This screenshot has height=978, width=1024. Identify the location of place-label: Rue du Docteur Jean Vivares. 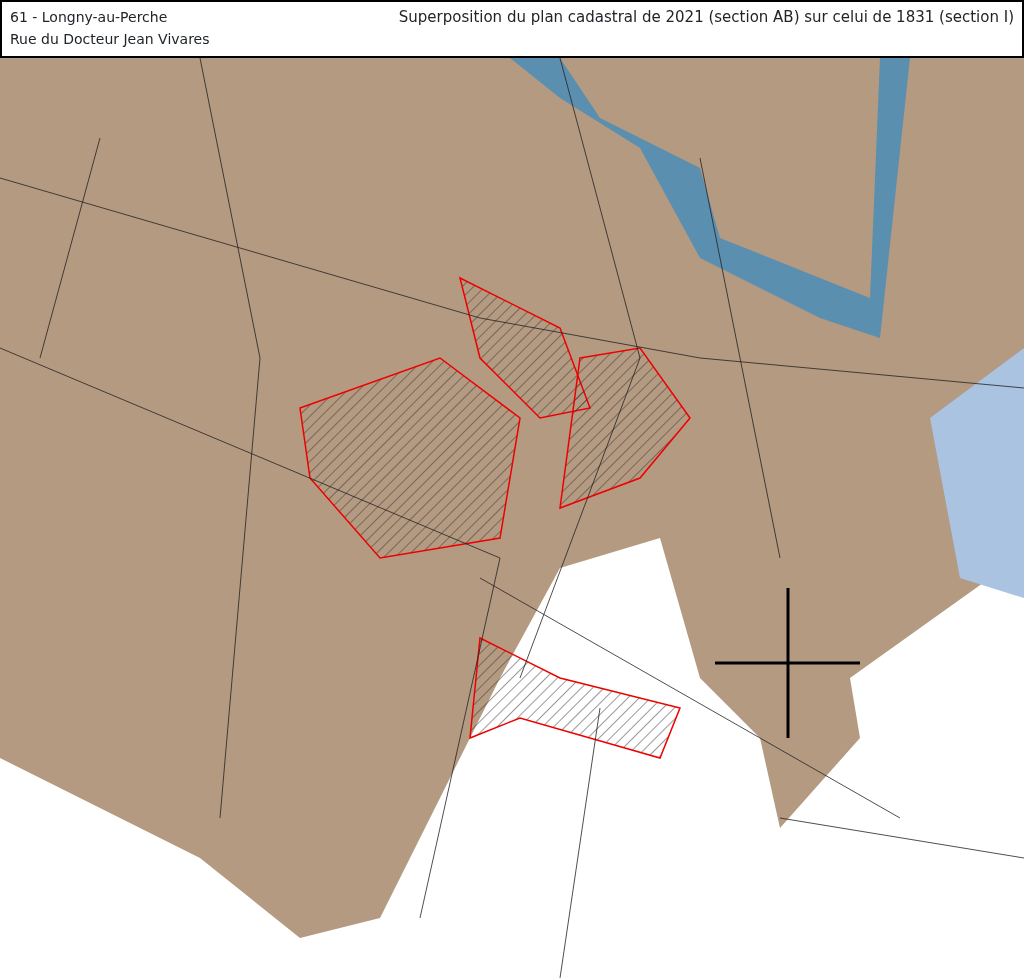
(110, 39).